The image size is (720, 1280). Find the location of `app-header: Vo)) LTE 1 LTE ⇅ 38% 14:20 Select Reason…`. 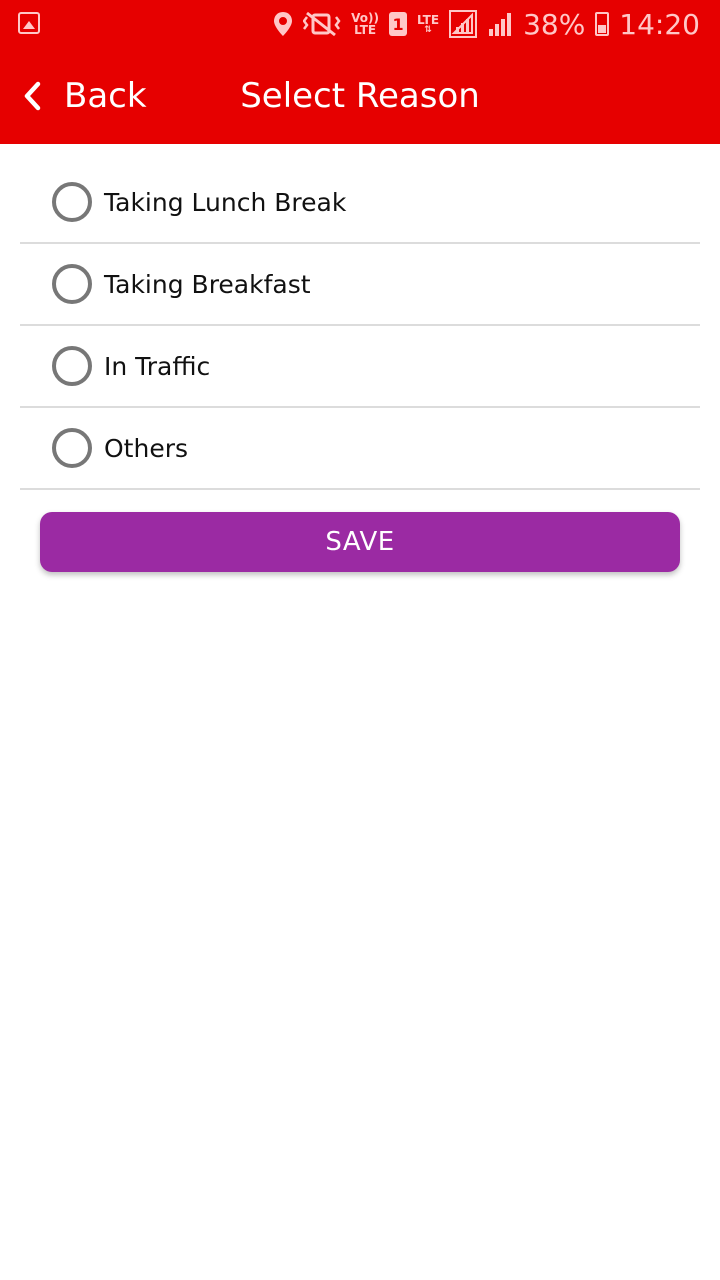

app-header: Vo)) LTE 1 LTE ⇅ 38% 14:20 Select Reason… is located at coordinates (360, 72).